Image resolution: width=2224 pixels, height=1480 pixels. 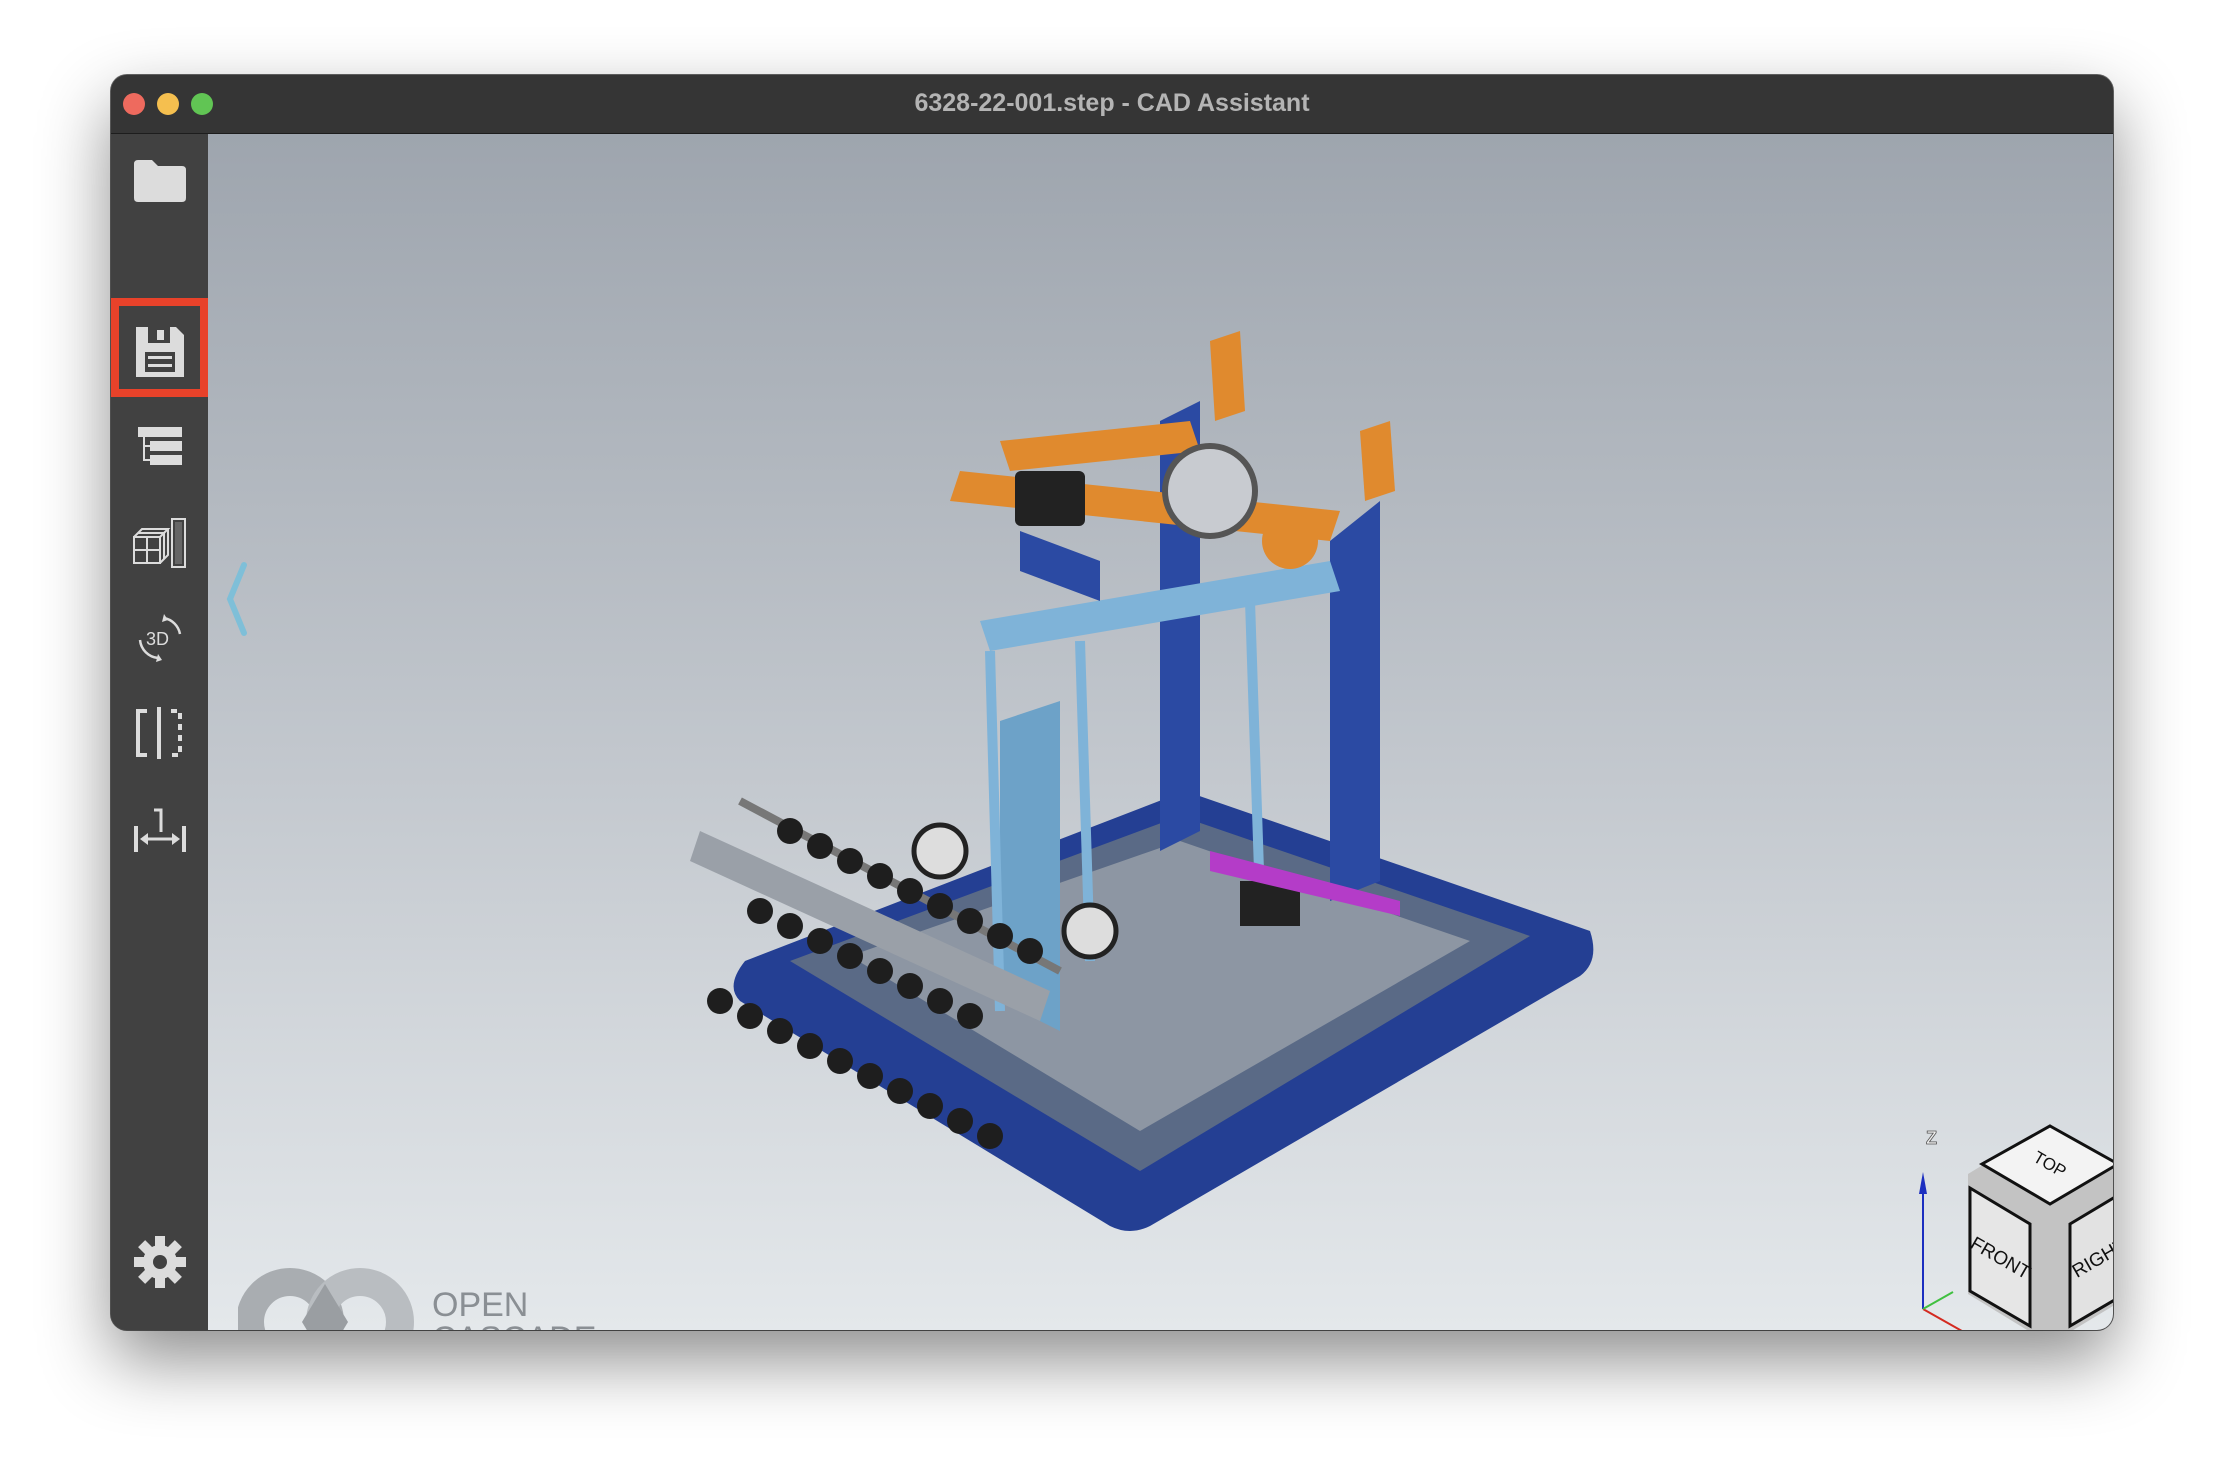 I want to click on open-cascade-logo: OPEN CASCADE, so click(x=417, y=1297).